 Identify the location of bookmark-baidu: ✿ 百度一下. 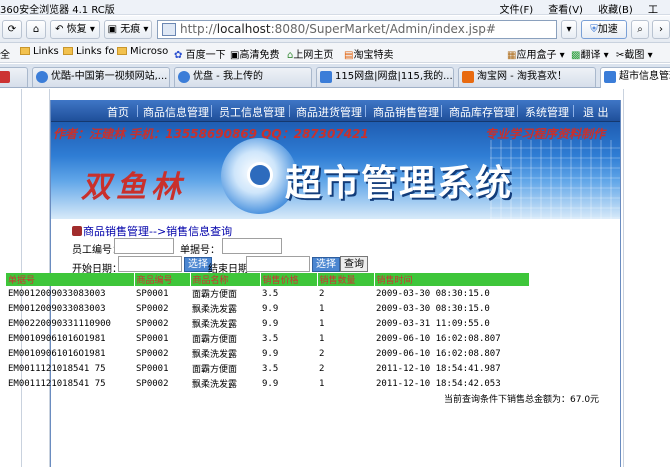
(200, 53).